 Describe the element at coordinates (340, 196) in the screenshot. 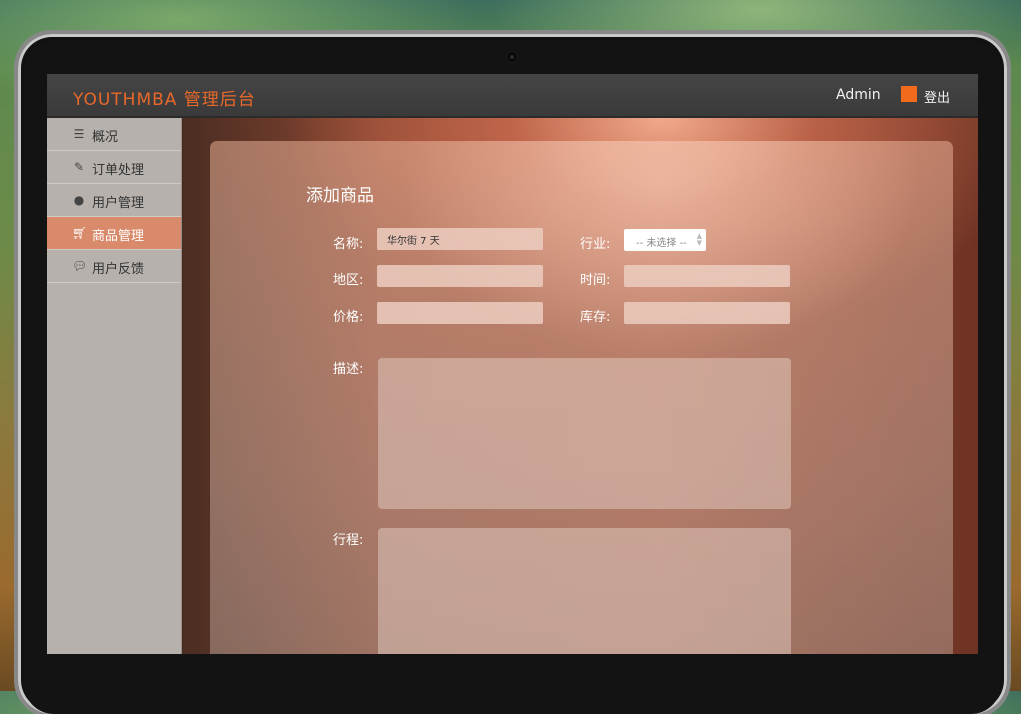

I see `page-title: 添加商品` at that location.